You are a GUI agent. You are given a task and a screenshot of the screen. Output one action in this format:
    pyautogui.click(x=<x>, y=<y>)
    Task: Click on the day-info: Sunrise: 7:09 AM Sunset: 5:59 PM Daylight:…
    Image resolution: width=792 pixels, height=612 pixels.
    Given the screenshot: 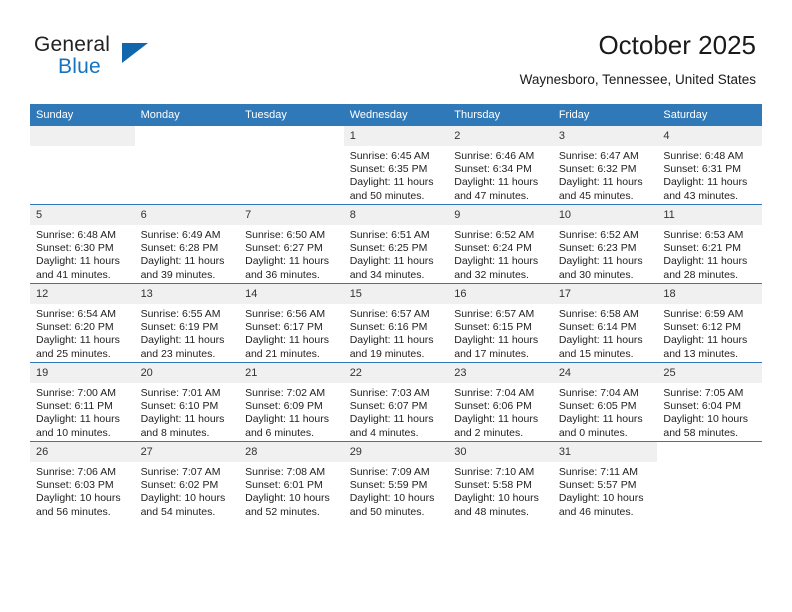 What is the action you would take?
    pyautogui.click(x=396, y=490)
    